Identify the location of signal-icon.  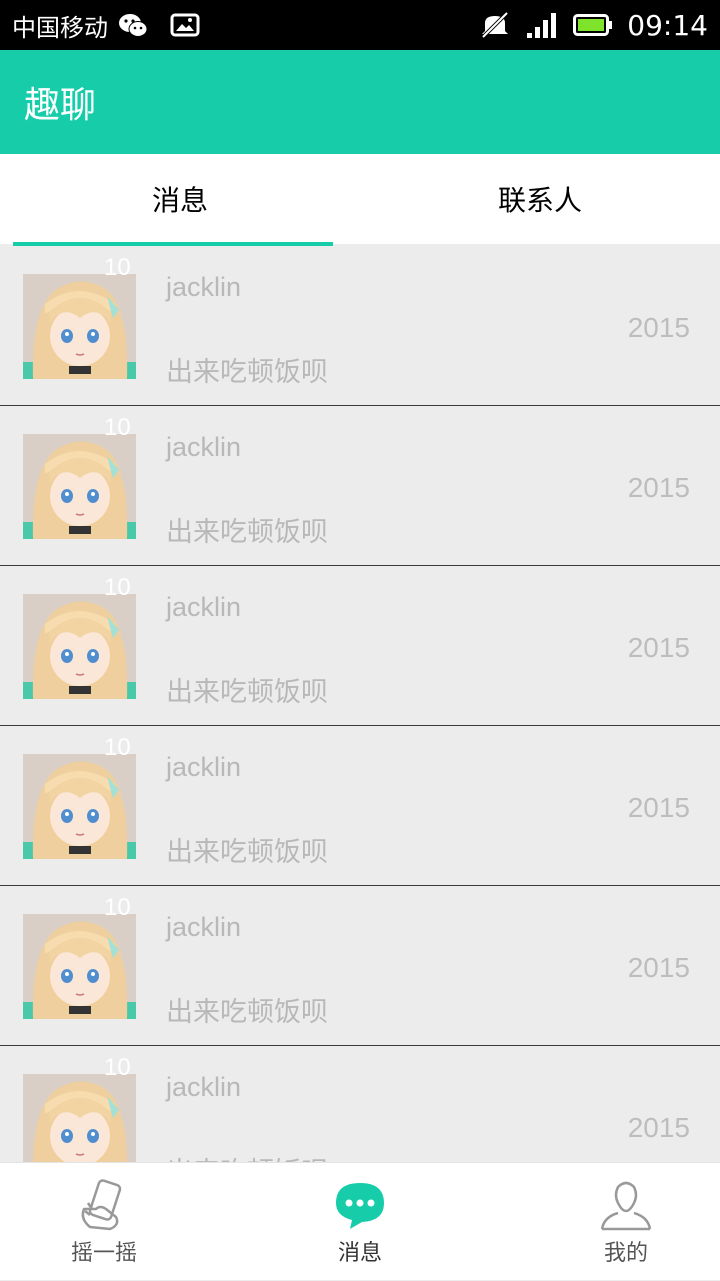
(542, 25).